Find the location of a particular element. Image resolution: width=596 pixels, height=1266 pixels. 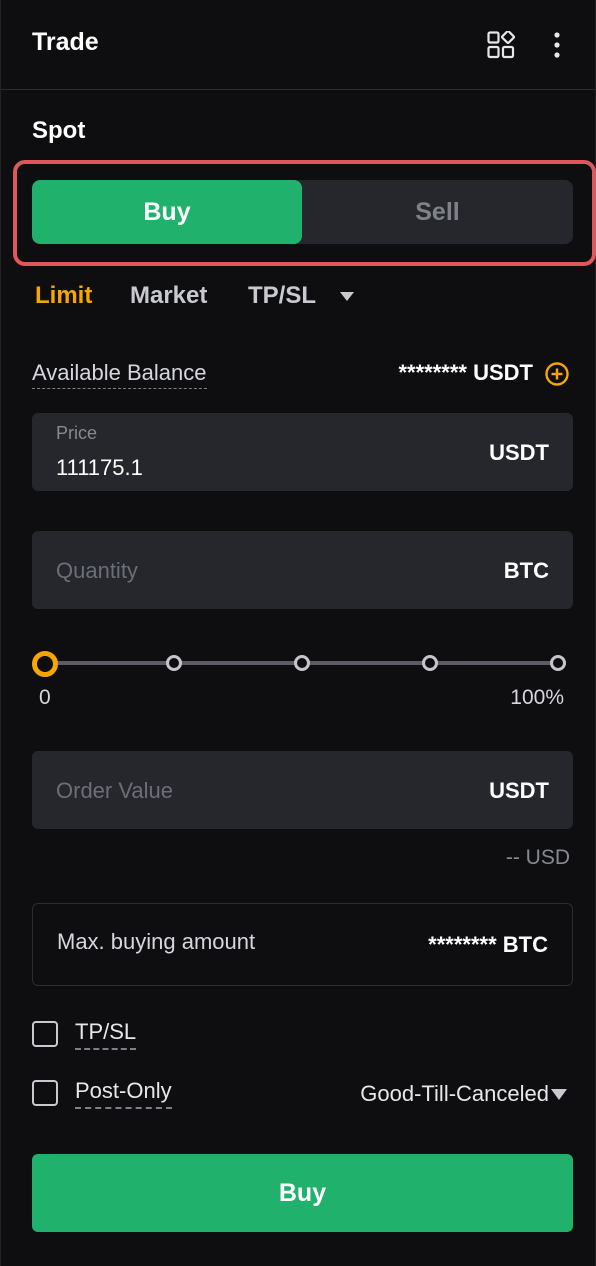

slider-max-label: 100% is located at coordinates (537, 697).